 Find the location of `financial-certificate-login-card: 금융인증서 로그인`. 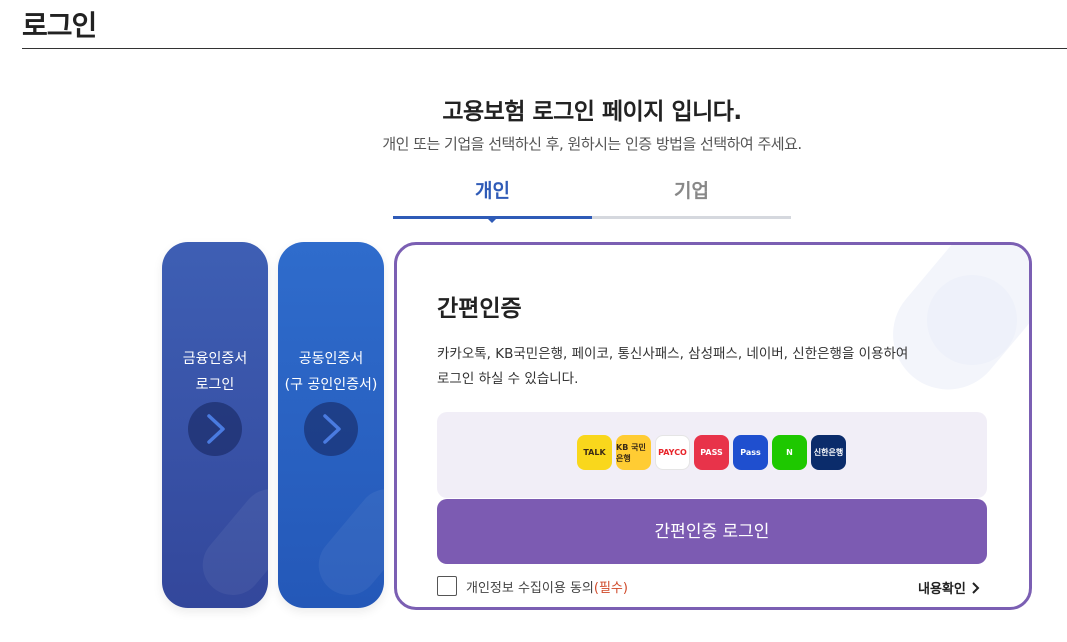

financial-certificate-login-card: 금융인증서 로그인 is located at coordinates (215, 425).